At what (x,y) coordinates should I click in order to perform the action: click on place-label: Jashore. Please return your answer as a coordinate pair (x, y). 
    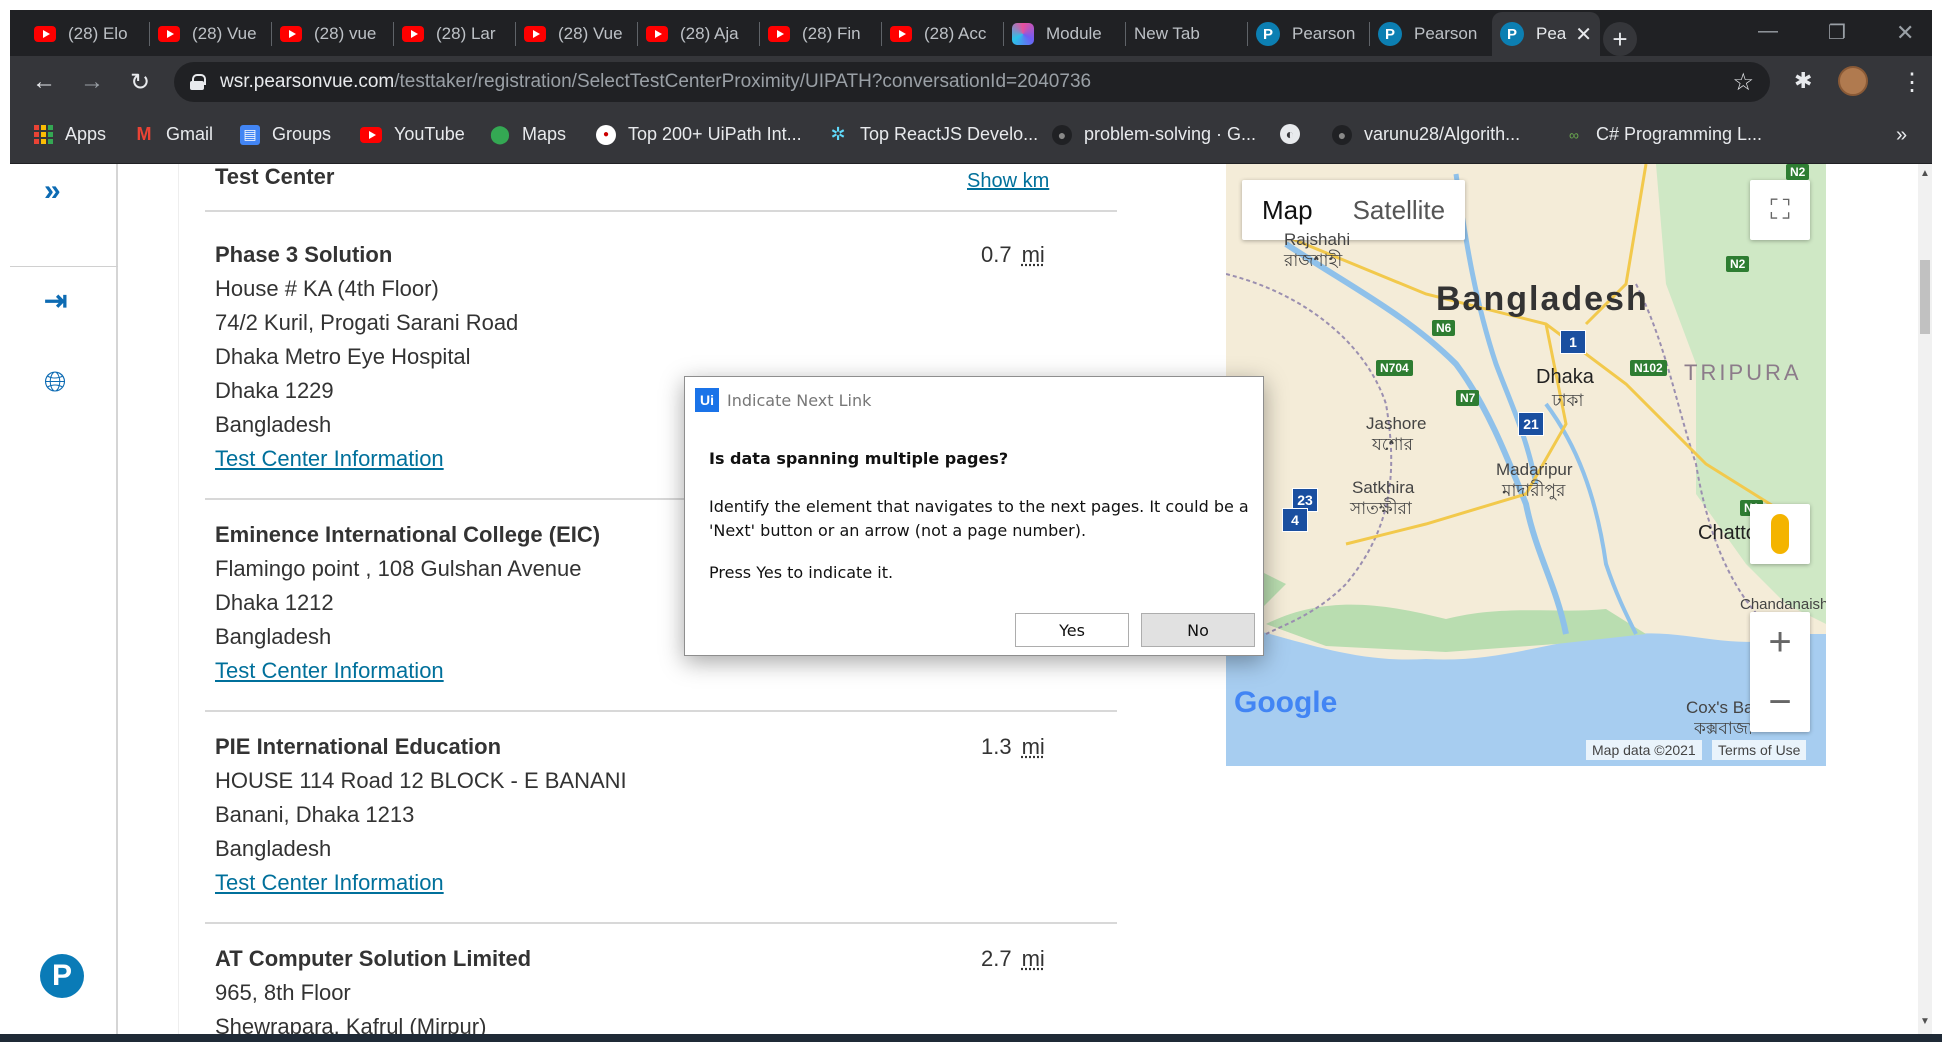
    Looking at the image, I should click on (1396, 423).